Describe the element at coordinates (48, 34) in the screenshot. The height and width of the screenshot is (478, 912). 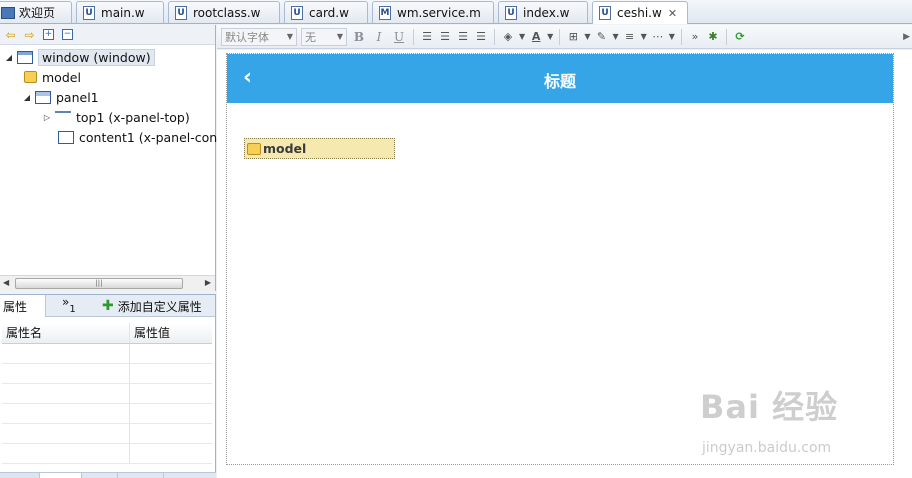
I see `expand-all-icon: +` at that location.